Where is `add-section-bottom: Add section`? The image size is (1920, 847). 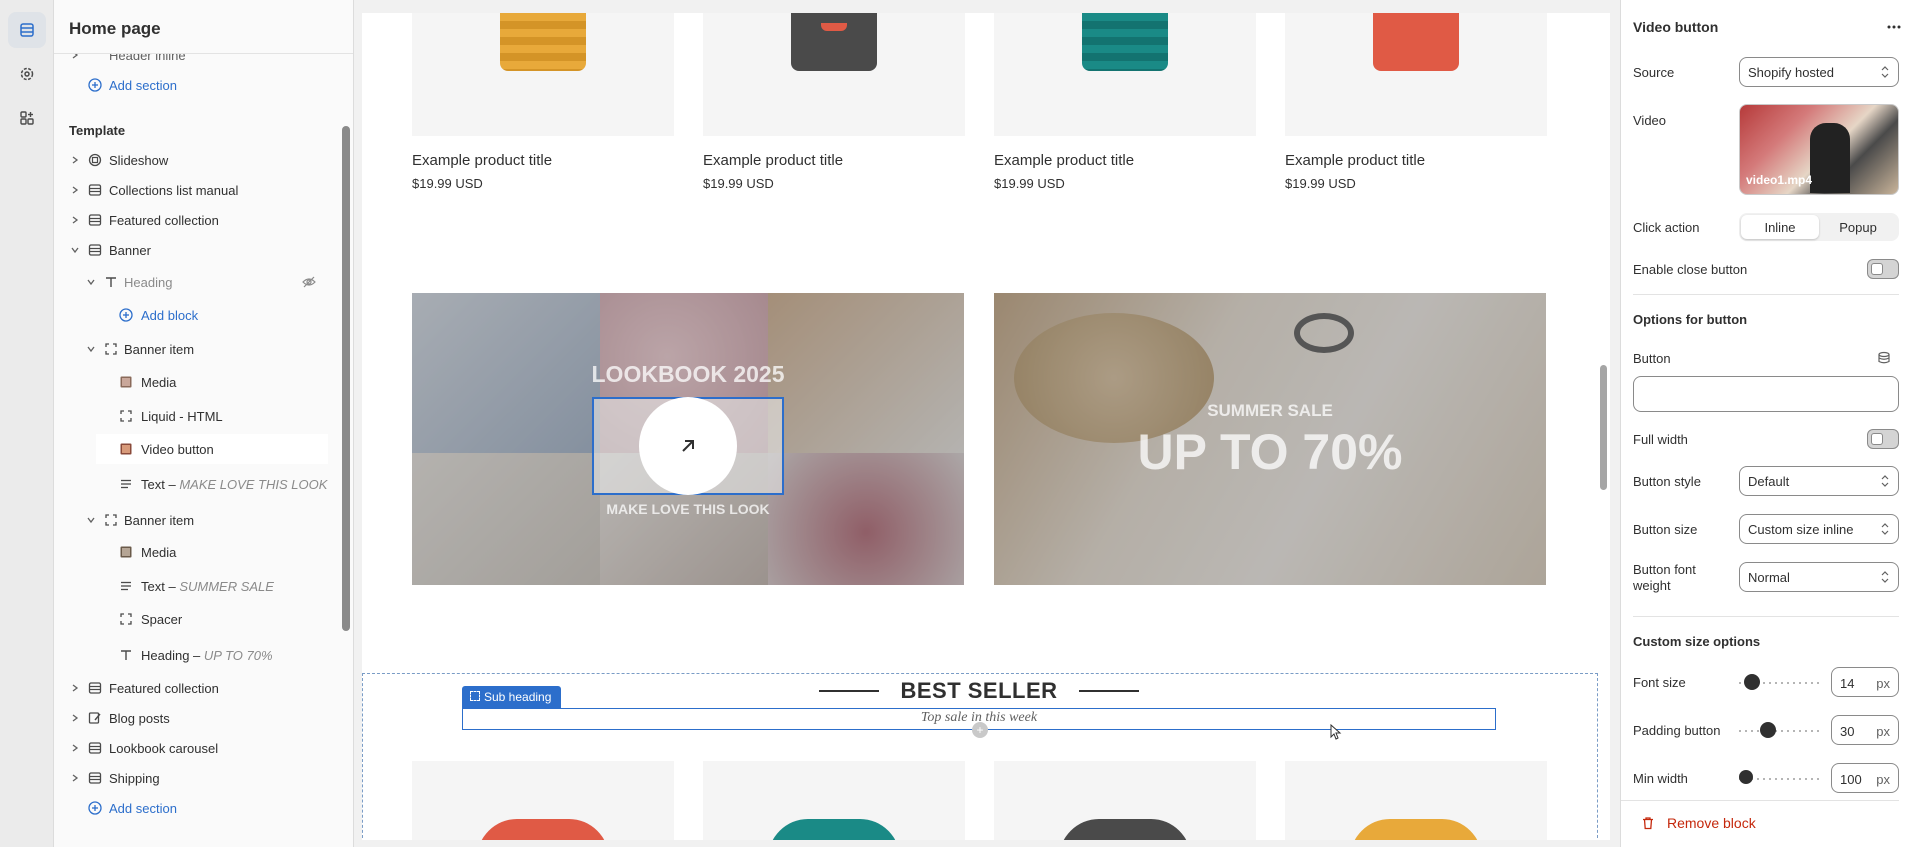 add-section-bottom: Add section is located at coordinates (197, 808).